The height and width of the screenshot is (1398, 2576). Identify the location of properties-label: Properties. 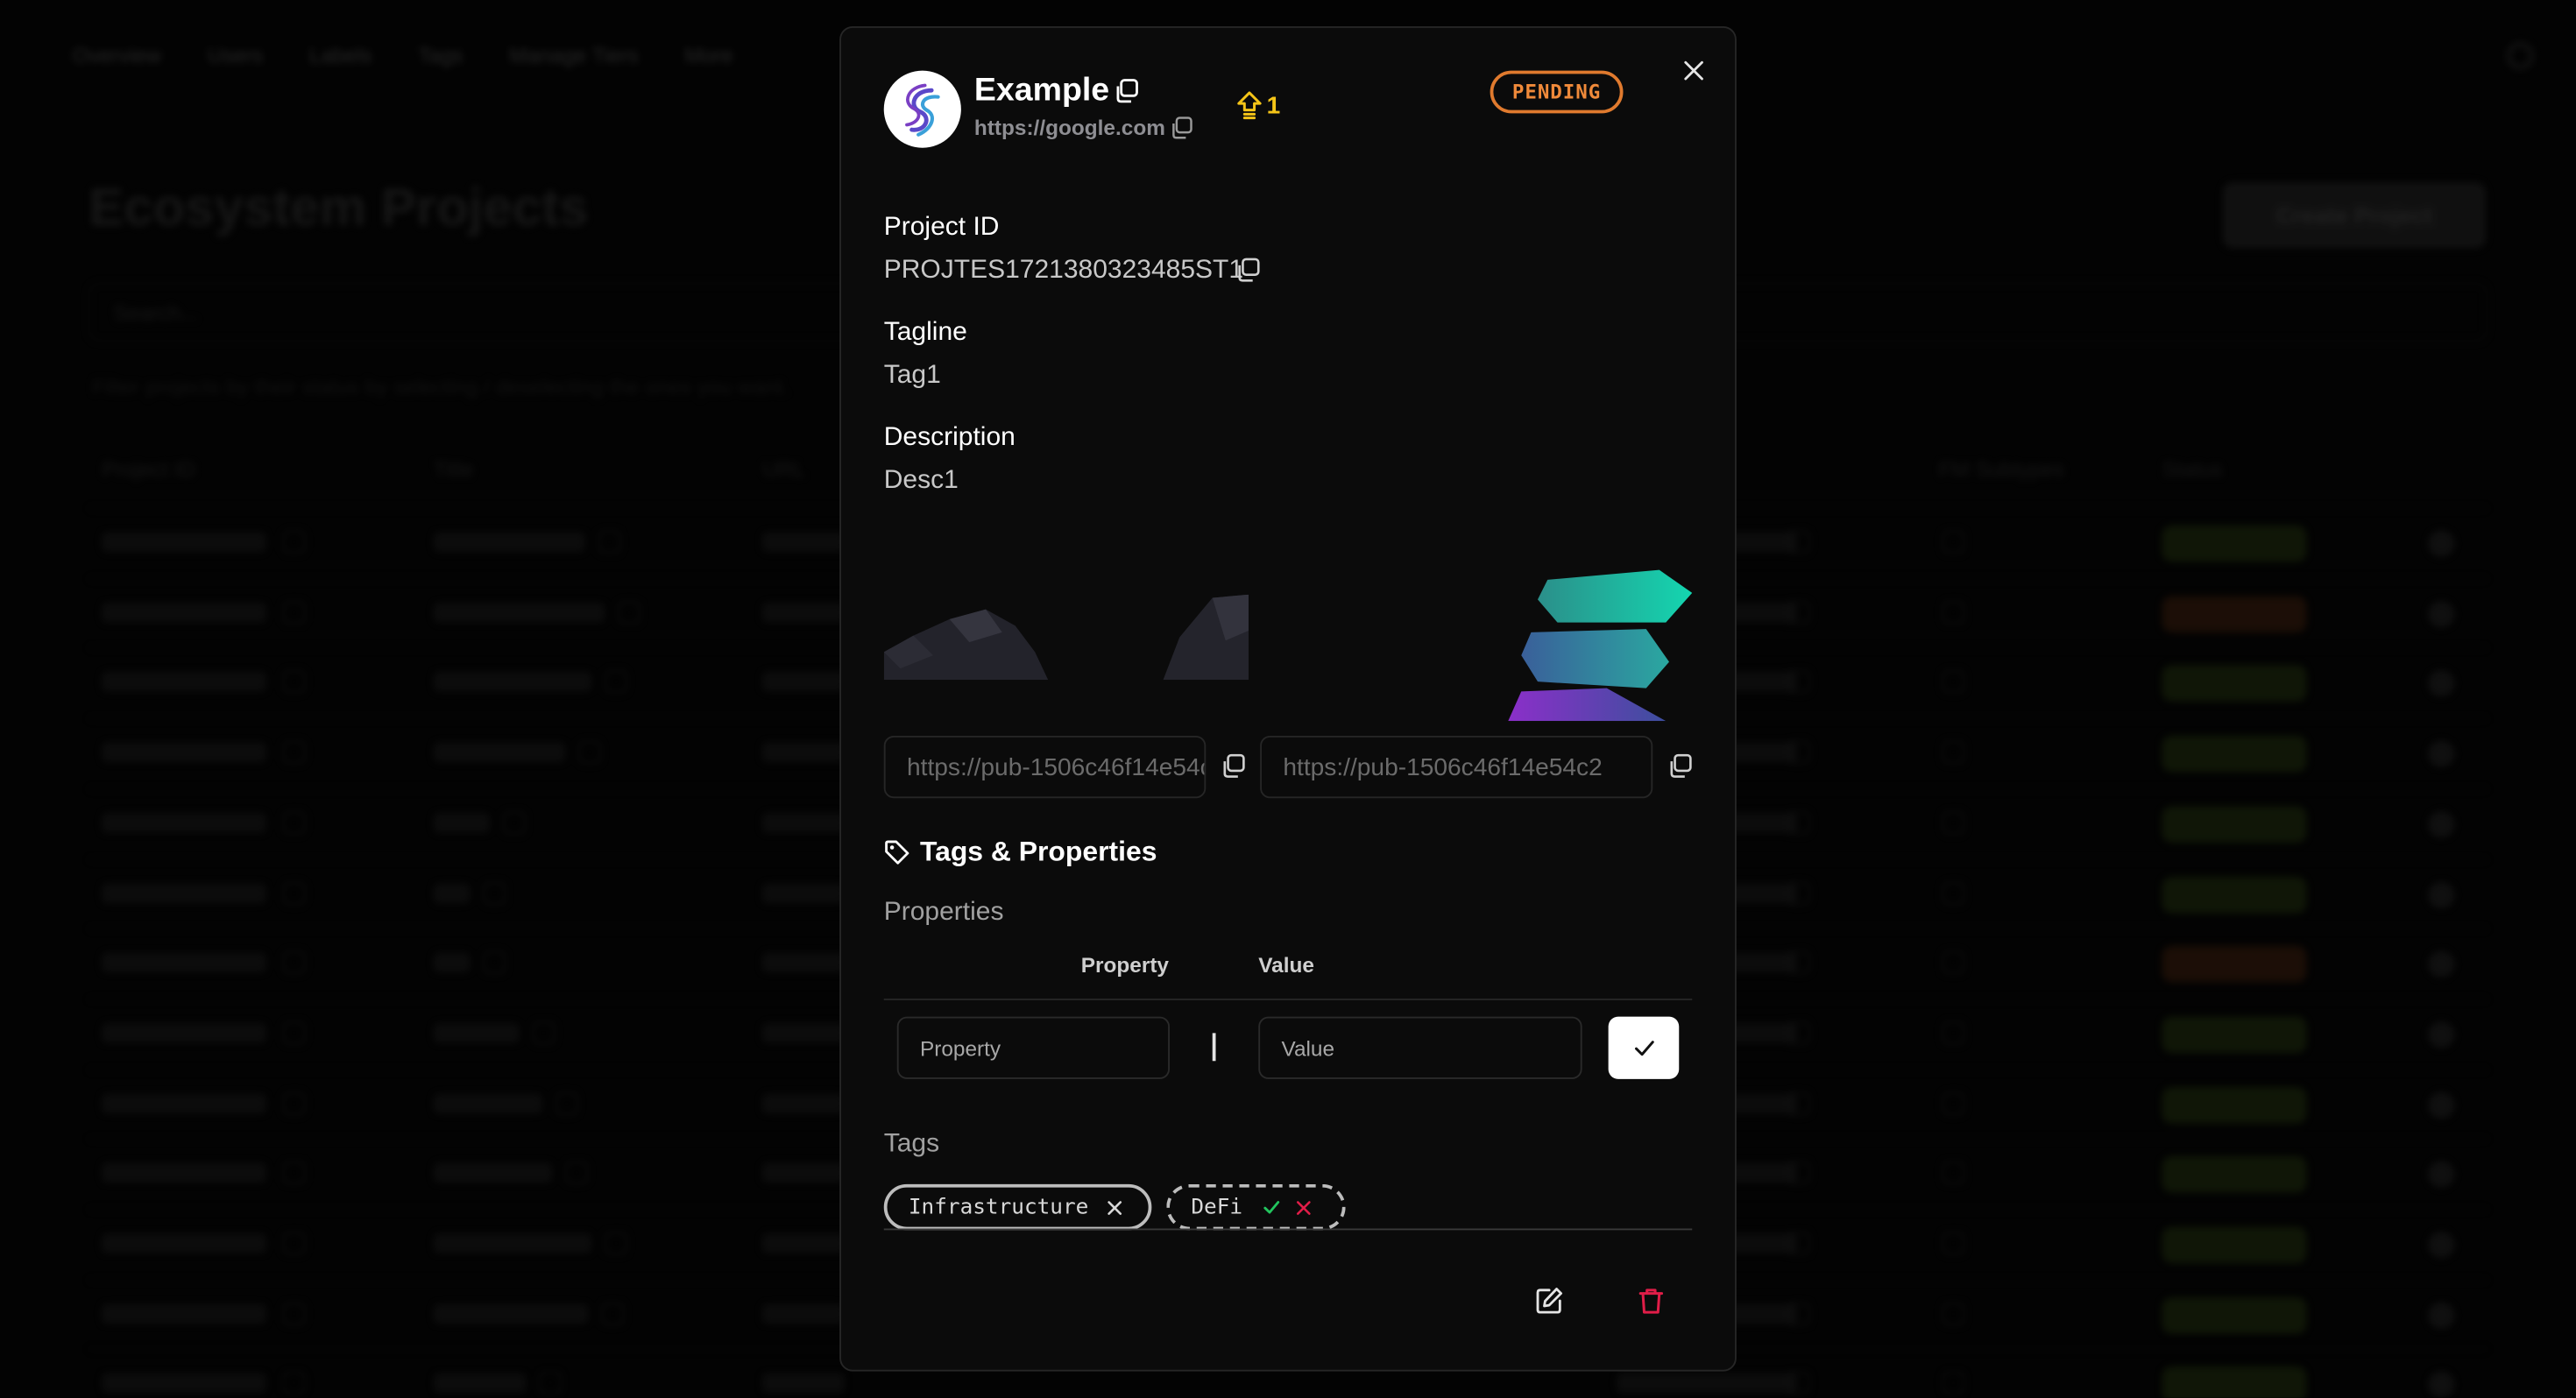
(943, 912).